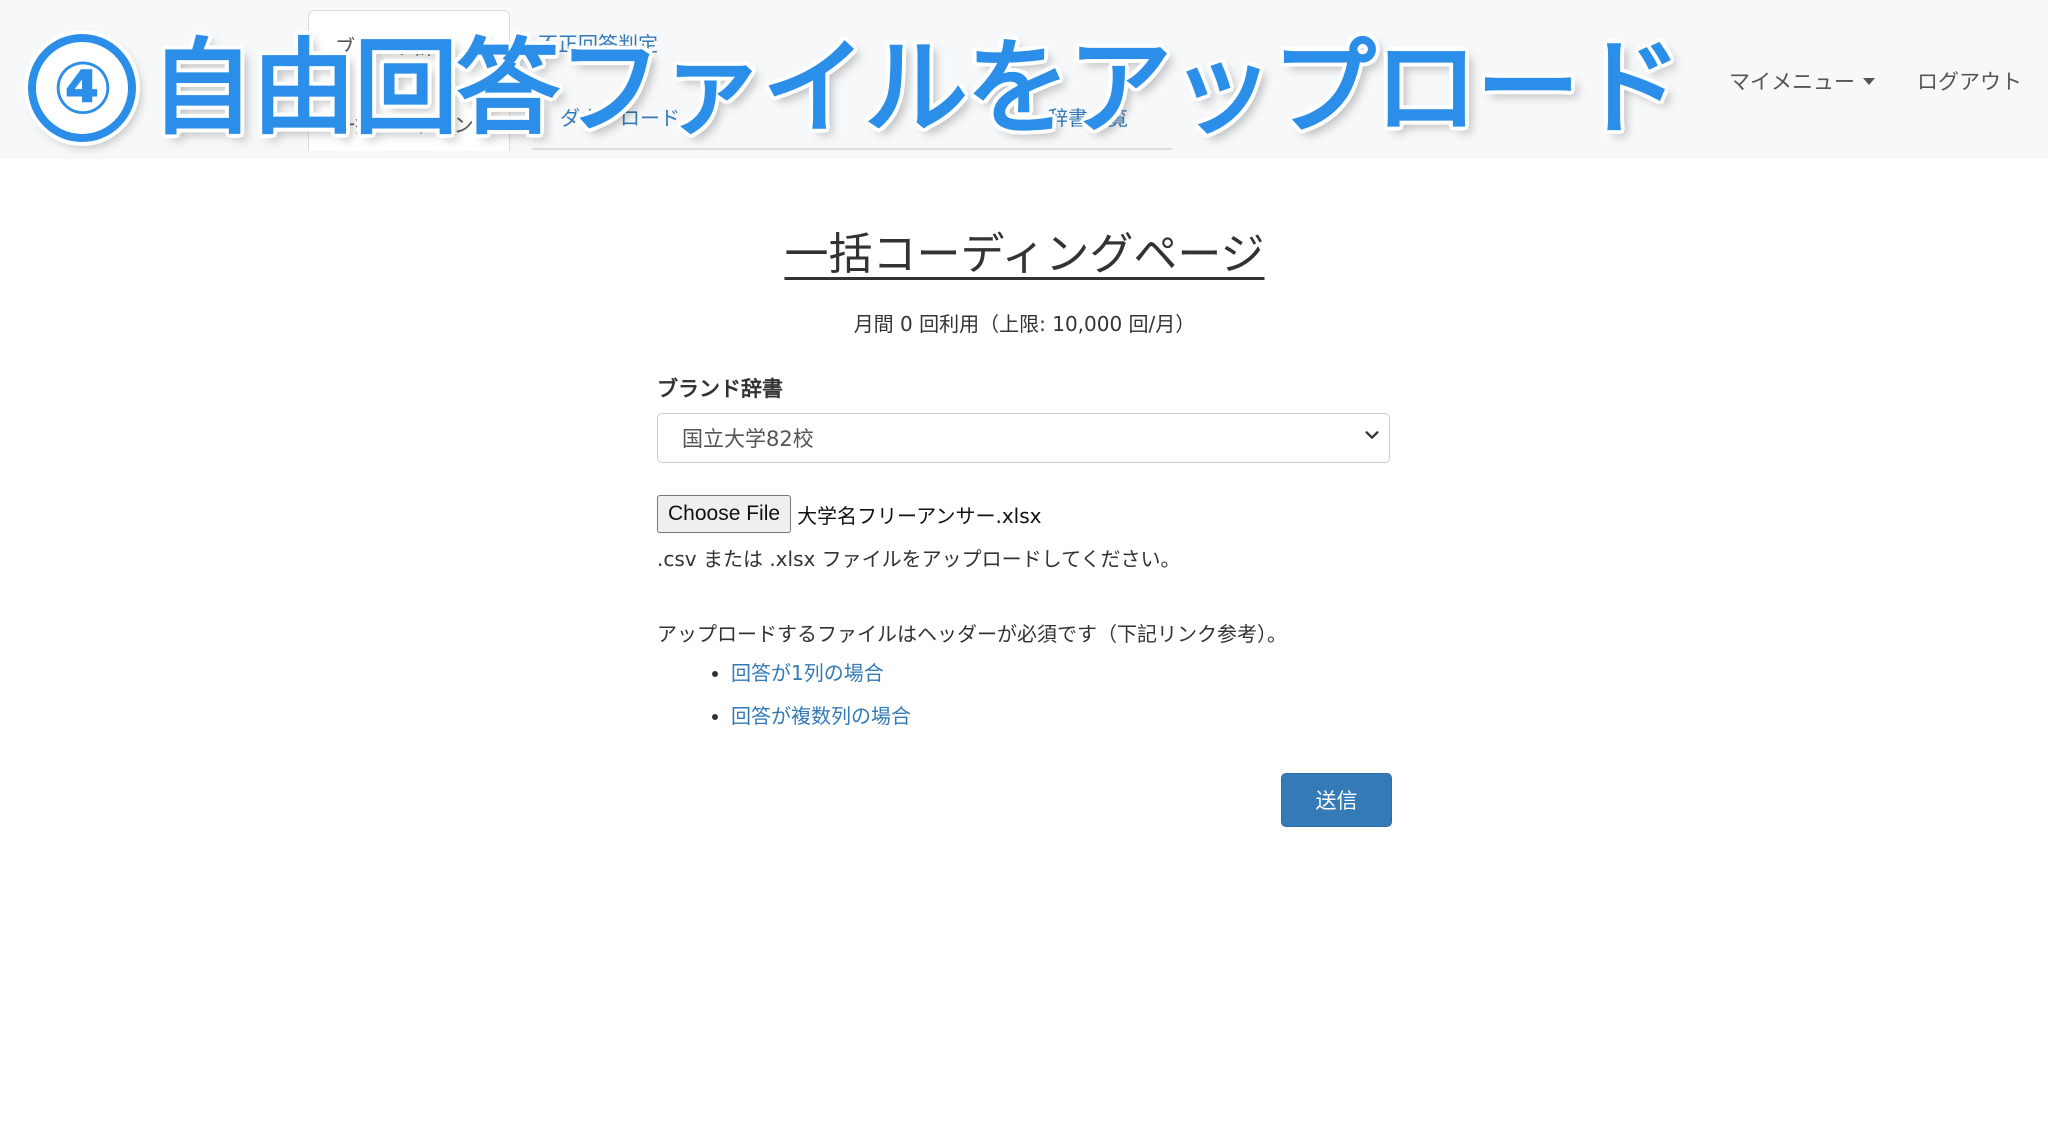 Image resolution: width=2048 pixels, height=1134 pixels. I want to click on selected-file-name: 大学名フリーアンサー.xlsx, so click(919, 515).